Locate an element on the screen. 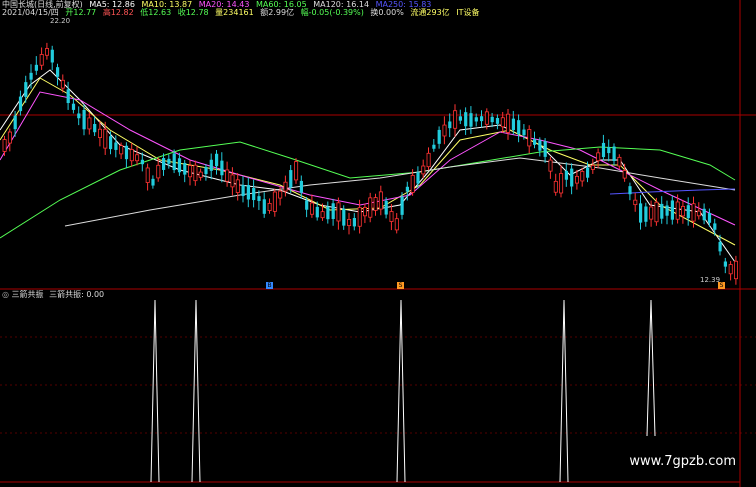 The width and height of the screenshot is (756, 487). date-label: 2021/04/15/四 is located at coordinates (30, 12).